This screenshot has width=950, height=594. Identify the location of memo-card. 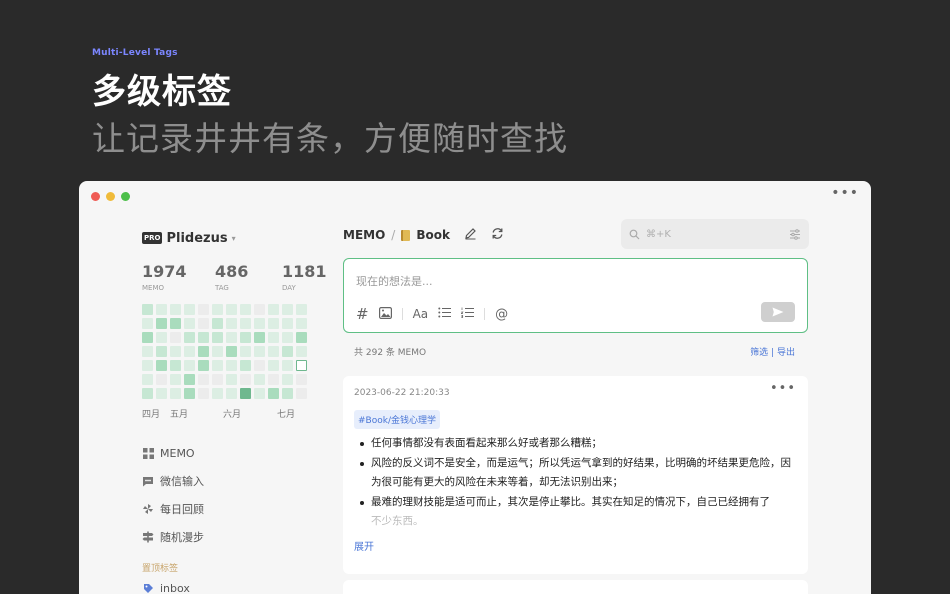
(575, 587).